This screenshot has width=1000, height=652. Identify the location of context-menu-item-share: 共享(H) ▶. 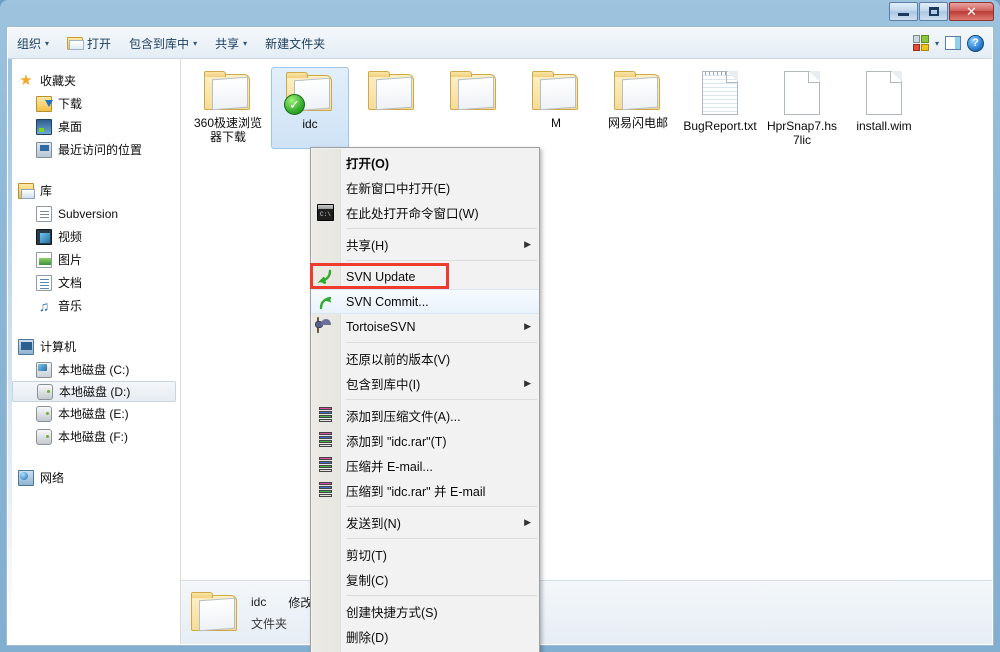
(425, 244).